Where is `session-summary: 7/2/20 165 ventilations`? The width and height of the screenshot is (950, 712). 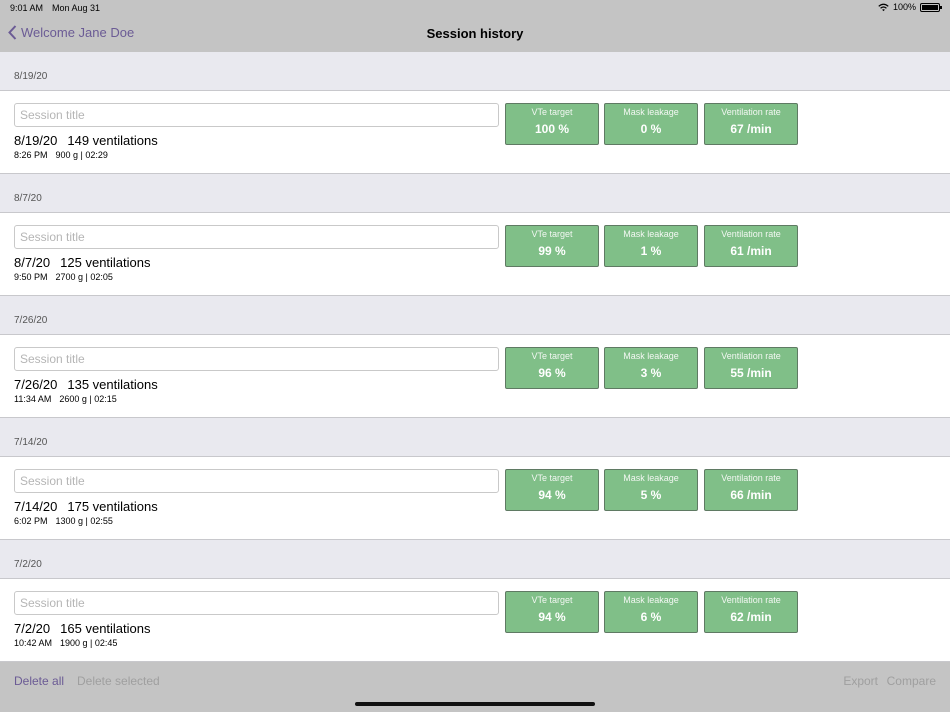
session-summary: 7/2/20 165 ventilations is located at coordinates (82, 628).